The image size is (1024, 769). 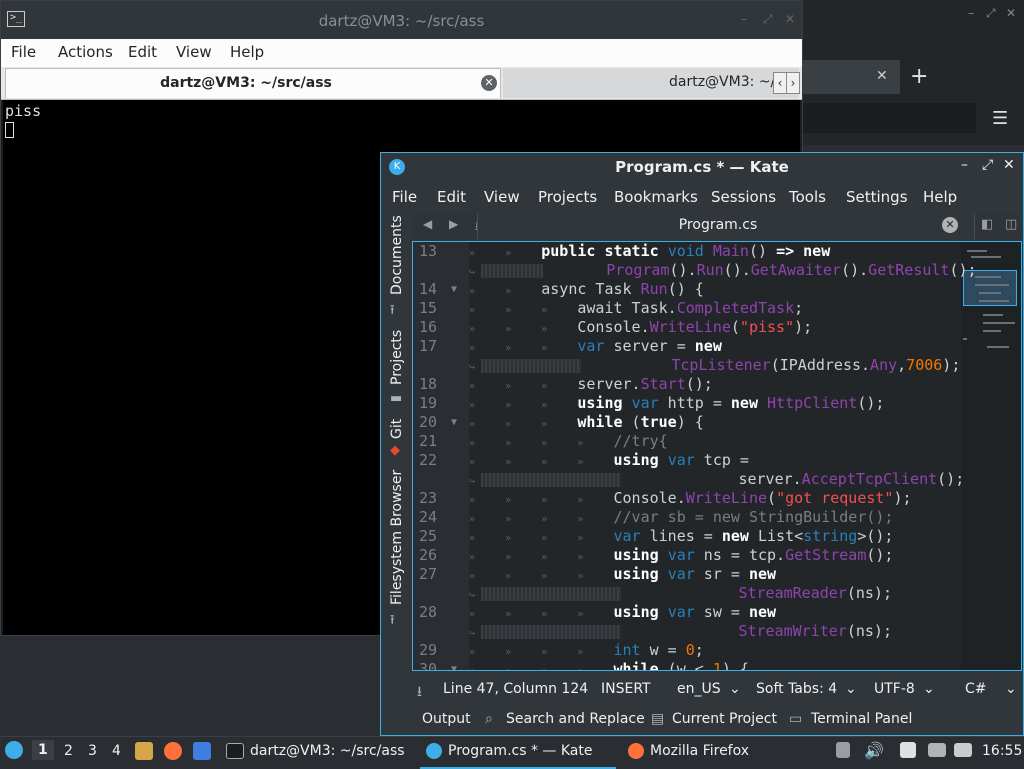 I want to click on line-number: 19, so click(x=427, y=403).